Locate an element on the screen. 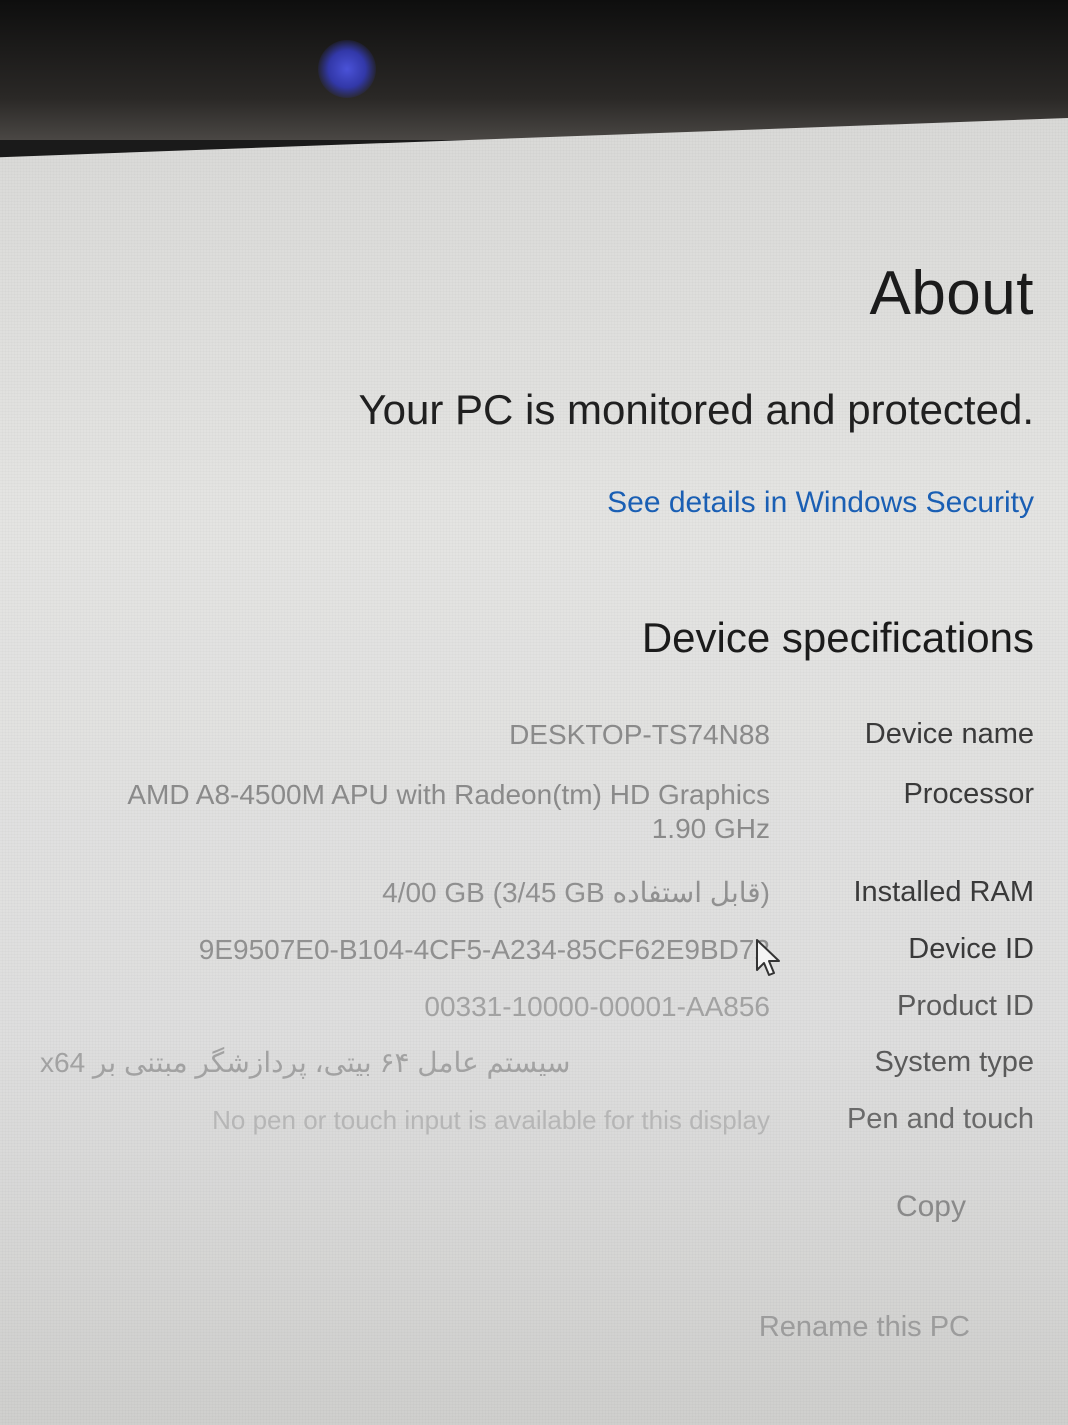  device-specifications-heading: Device specifications is located at coordinates (837, 637).